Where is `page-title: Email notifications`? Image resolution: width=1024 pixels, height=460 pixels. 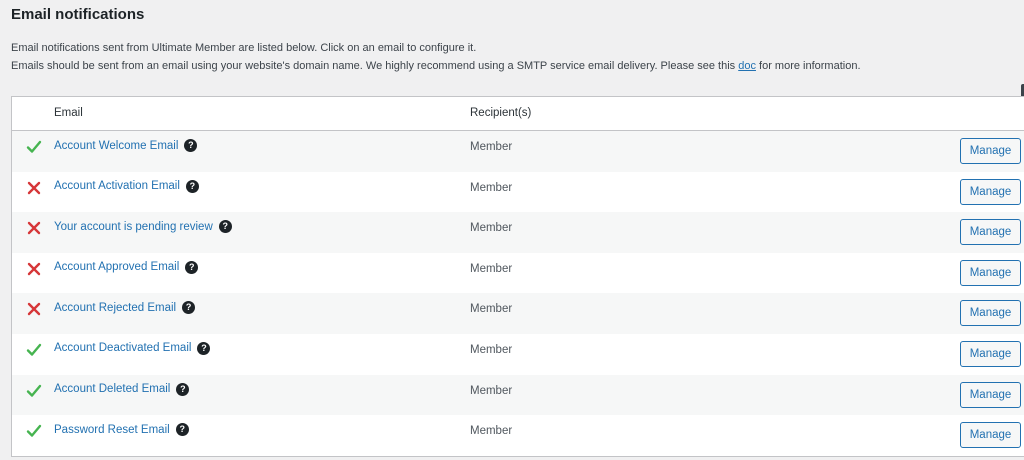
page-title: Email notifications is located at coordinates (78, 14).